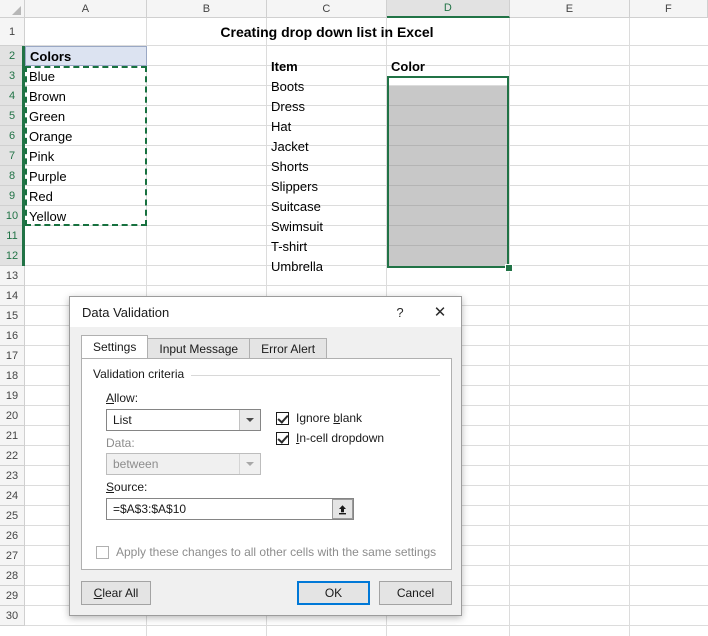 Image resolution: width=708 pixels, height=636 pixels. I want to click on row-header-15: 15, so click(12, 316).